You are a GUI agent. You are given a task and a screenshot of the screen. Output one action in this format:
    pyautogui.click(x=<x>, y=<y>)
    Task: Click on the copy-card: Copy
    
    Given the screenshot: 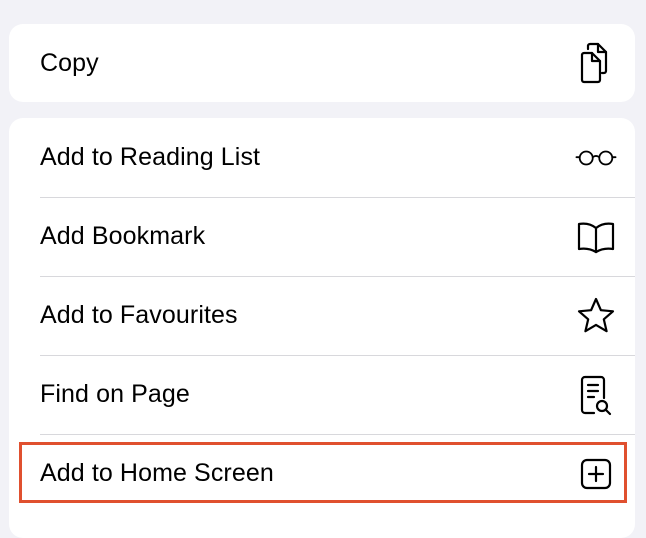 What is the action you would take?
    pyautogui.click(x=322, y=63)
    